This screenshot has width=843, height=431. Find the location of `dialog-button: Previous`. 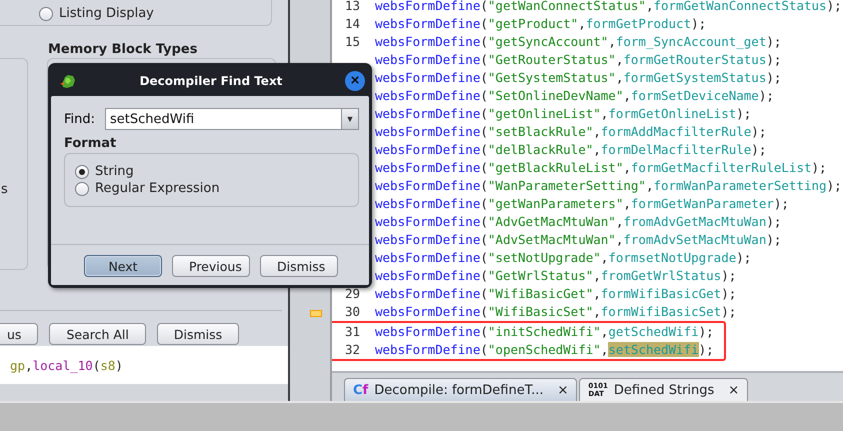

dialog-button: Previous is located at coordinates (211, 266).